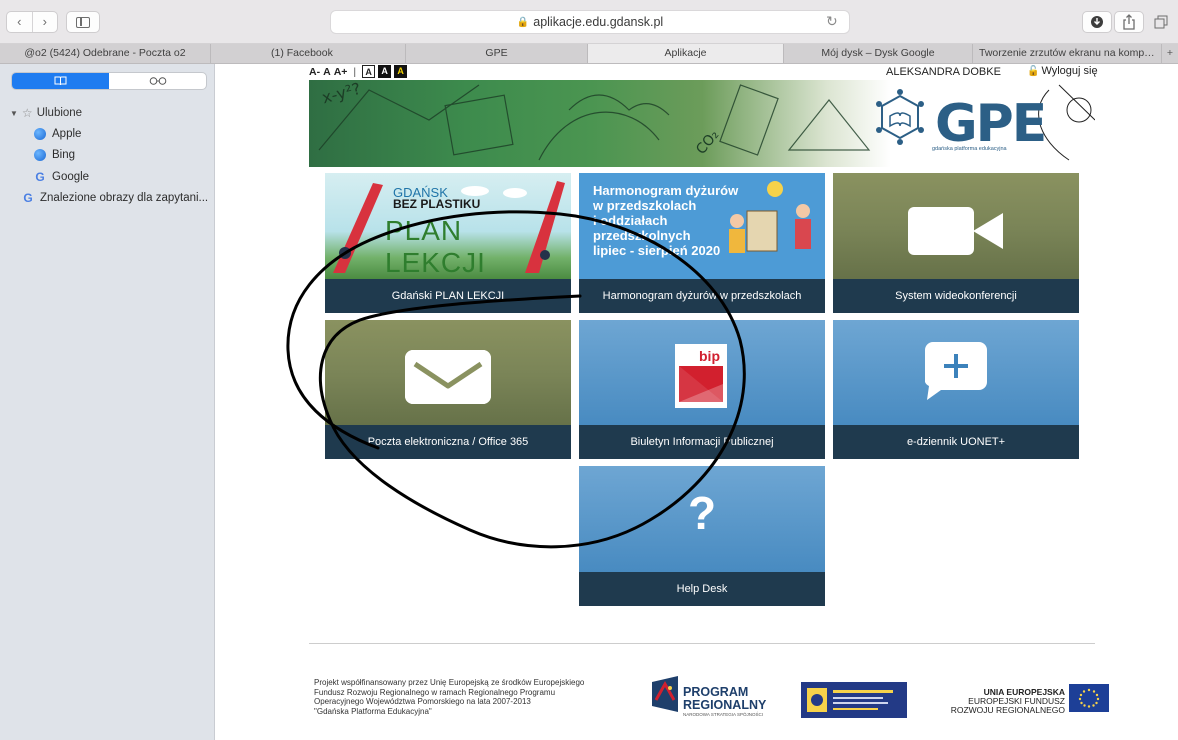  I want to click on bip-text: bip, so click(709, 356).